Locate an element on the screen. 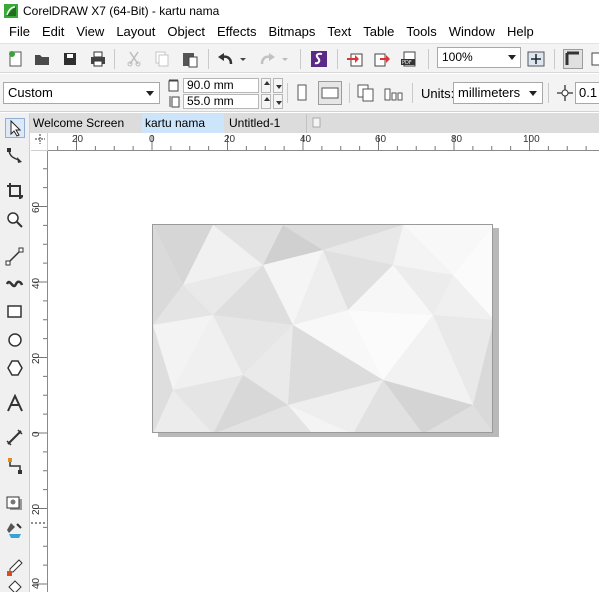 The width and height of the screenshot is (599, 592). shape-tool-icon is located at coordinates (15, 156).